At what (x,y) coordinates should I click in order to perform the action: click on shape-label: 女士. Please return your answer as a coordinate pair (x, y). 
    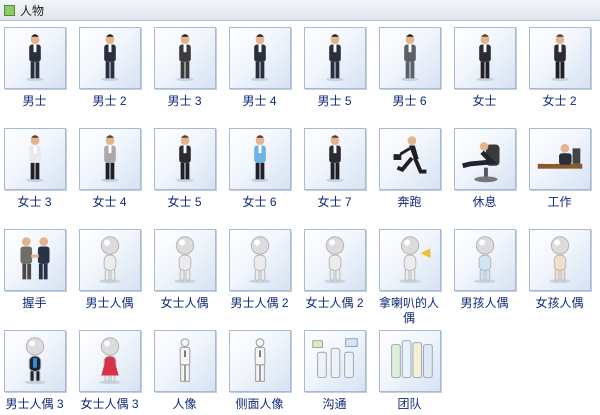
    Looking at the image, I should click on (484, 101).